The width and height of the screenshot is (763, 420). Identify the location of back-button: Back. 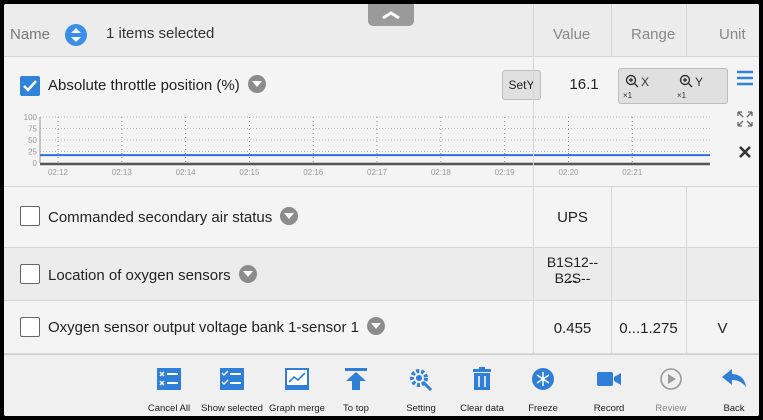
(734, 385).